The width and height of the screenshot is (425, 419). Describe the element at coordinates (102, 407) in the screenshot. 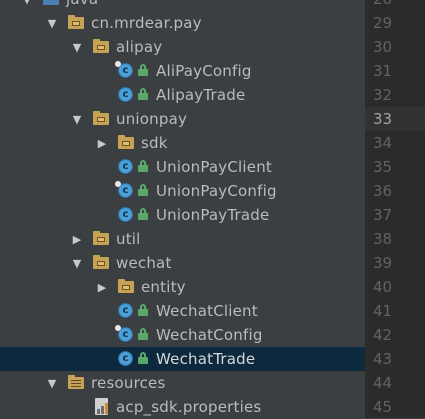

I see `properties-file-icon` at that location.